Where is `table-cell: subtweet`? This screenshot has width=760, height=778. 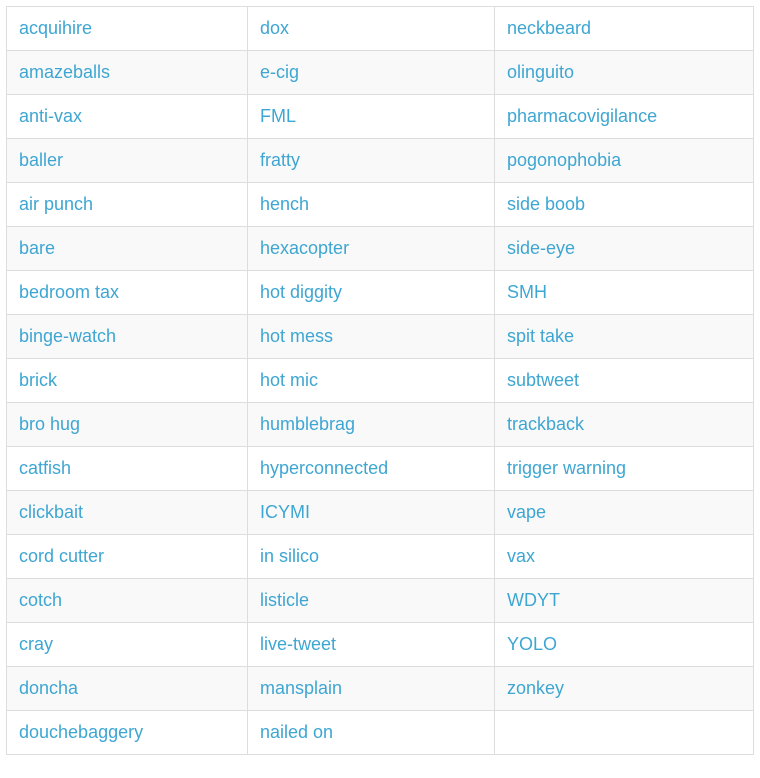 table-cell: subtweet is located at coordinates (624, 380).